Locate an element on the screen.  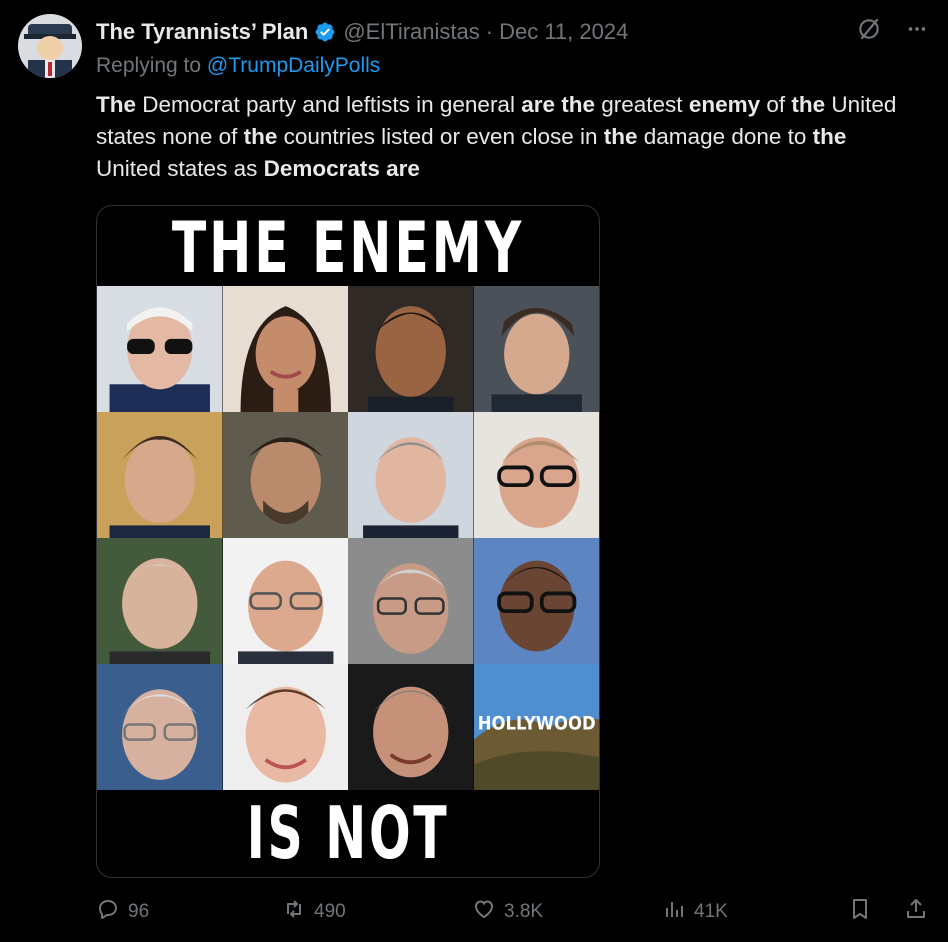
replying-to-mention: @TrumpDailyPolls is located at coordinates (293, 65).